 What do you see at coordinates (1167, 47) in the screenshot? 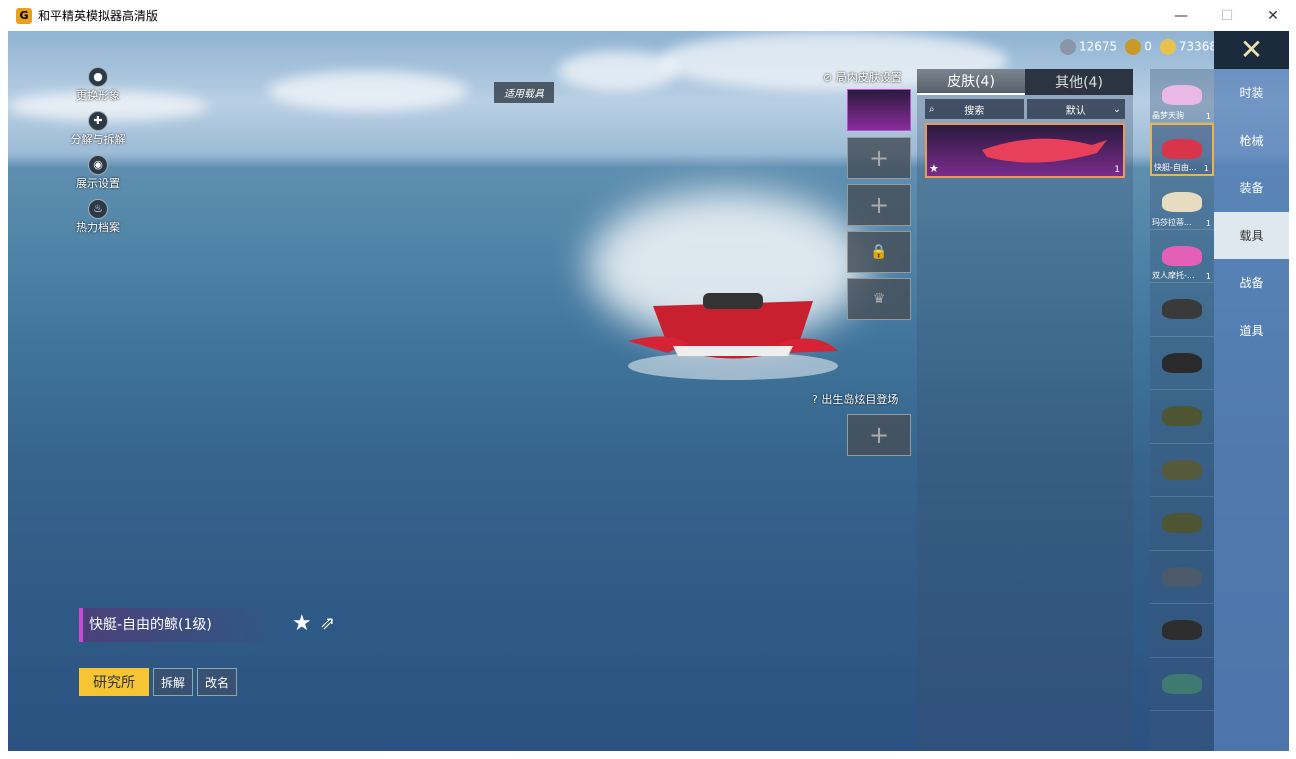
I see `gold-coin-icon` at bounding box center [1167, 47].